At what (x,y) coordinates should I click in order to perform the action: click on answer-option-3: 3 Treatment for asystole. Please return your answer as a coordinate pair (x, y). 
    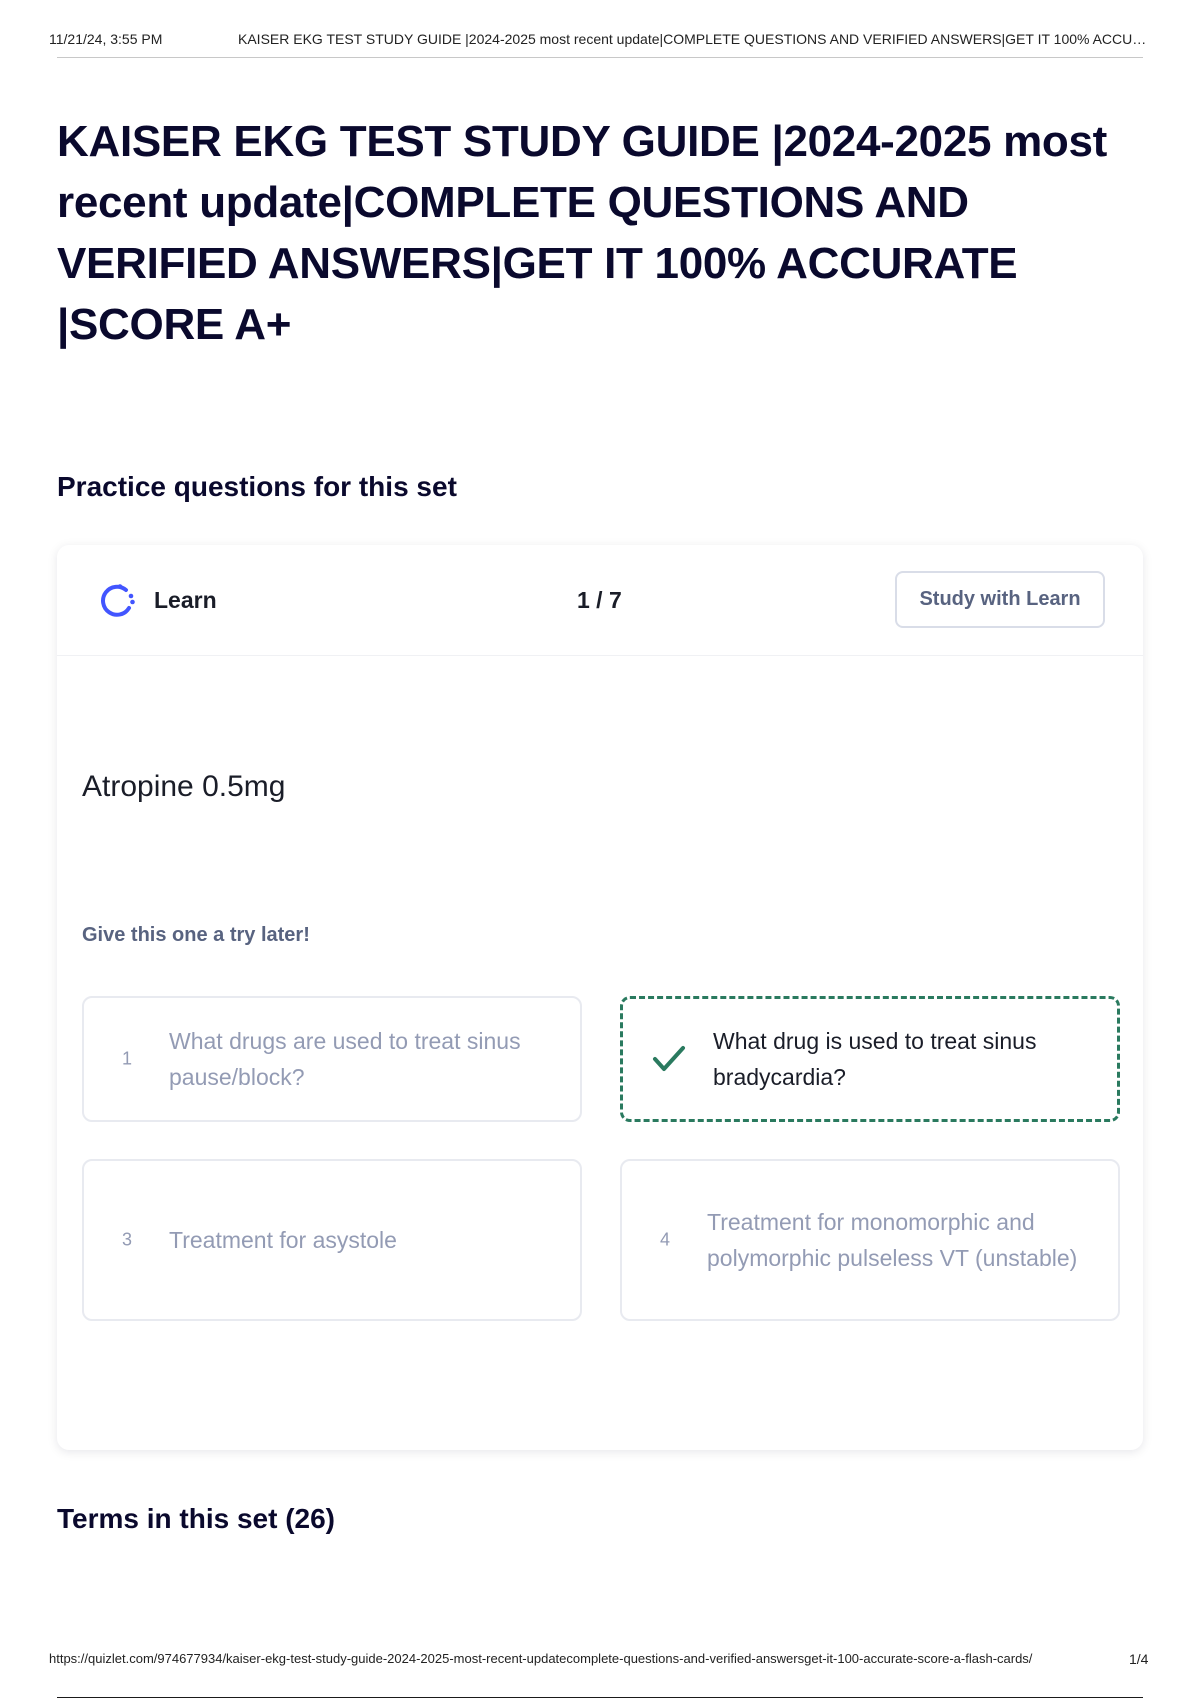
    Looking at the image, I should click on (332, 1240).